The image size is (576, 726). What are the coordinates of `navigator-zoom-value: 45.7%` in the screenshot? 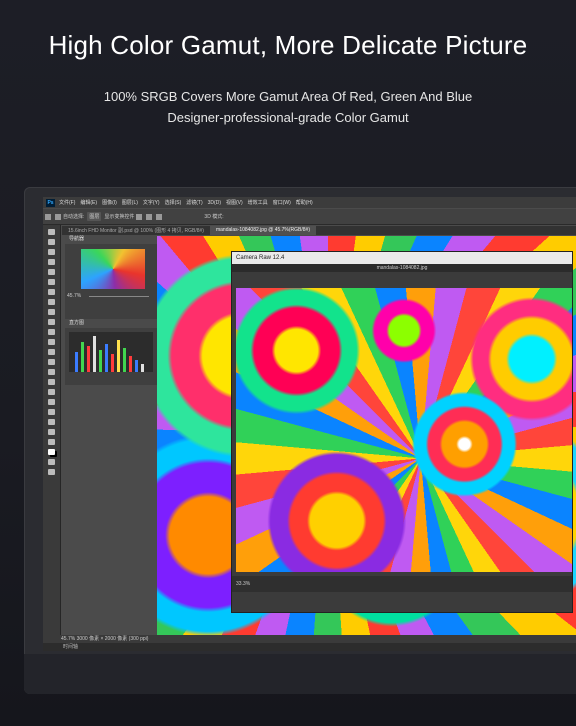 It's located at (74, 296).